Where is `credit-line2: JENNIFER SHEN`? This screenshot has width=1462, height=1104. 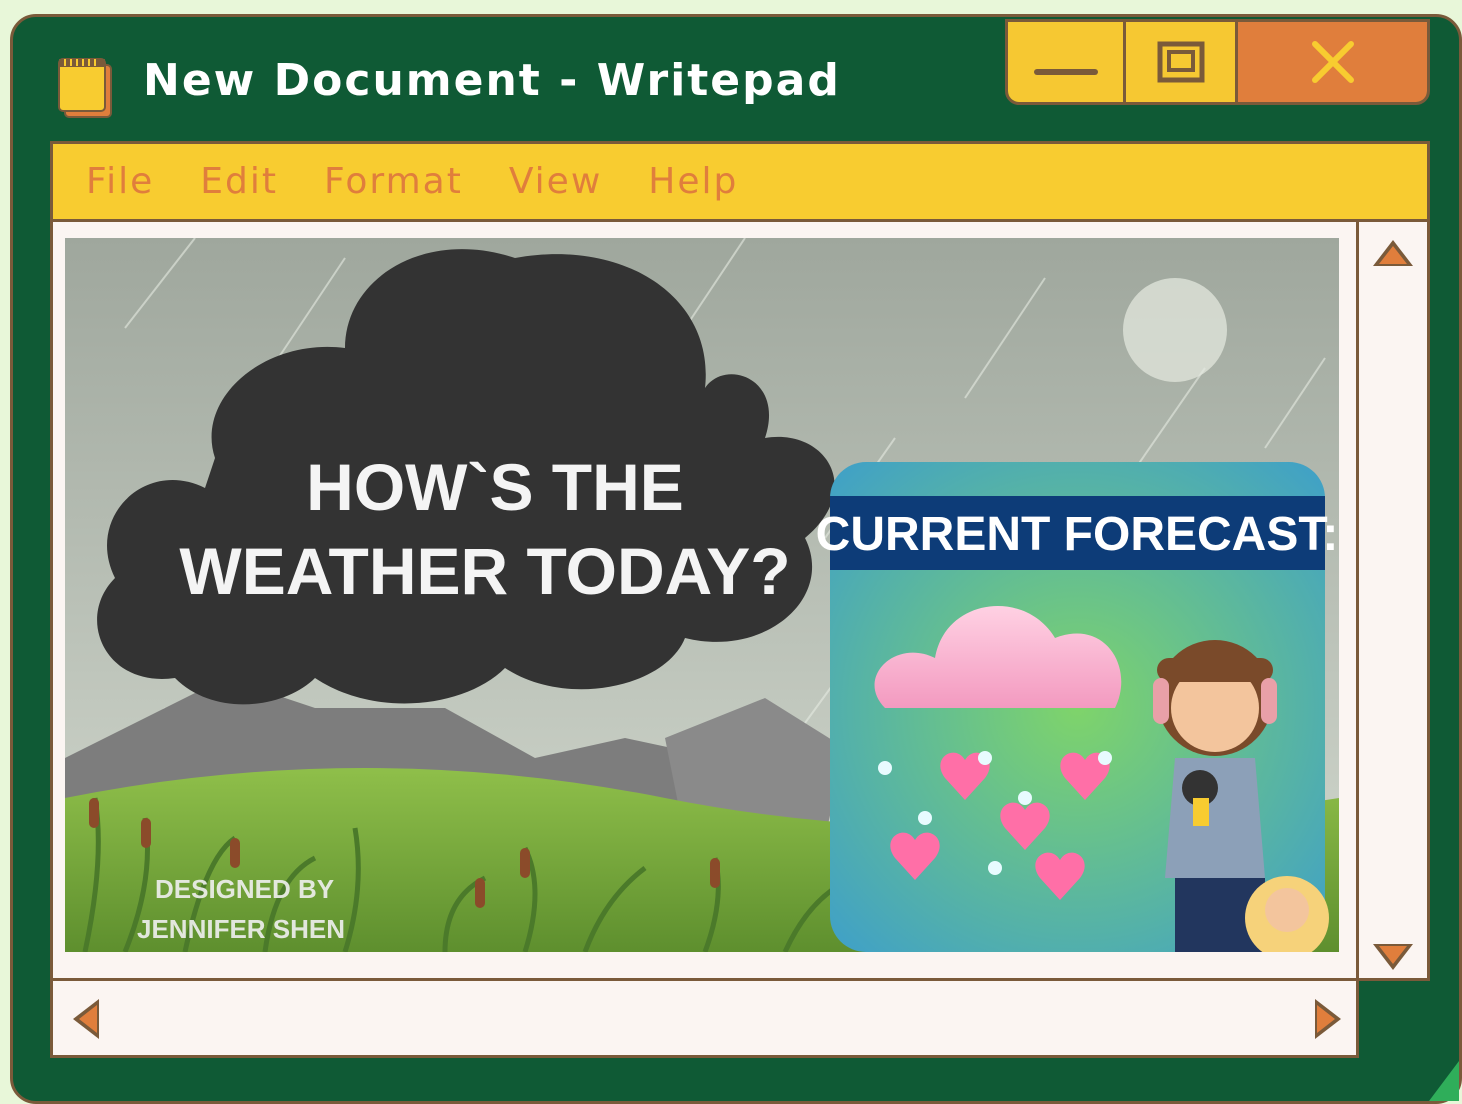 credit-line2: JENNIFER SHEN is located at coordinates (241, 929).